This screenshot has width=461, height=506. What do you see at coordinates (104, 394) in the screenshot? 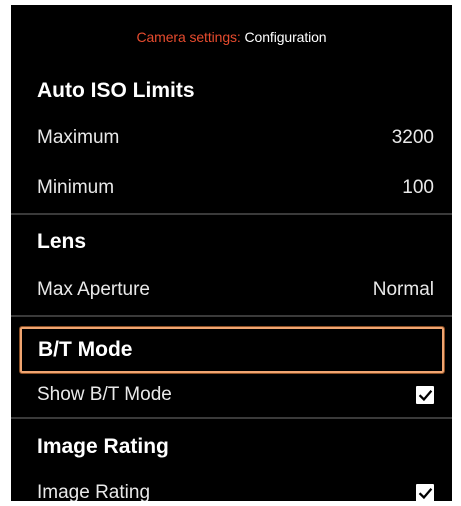
I see `setting-label: Show B/T Mode` at bounding box center [104, 394].